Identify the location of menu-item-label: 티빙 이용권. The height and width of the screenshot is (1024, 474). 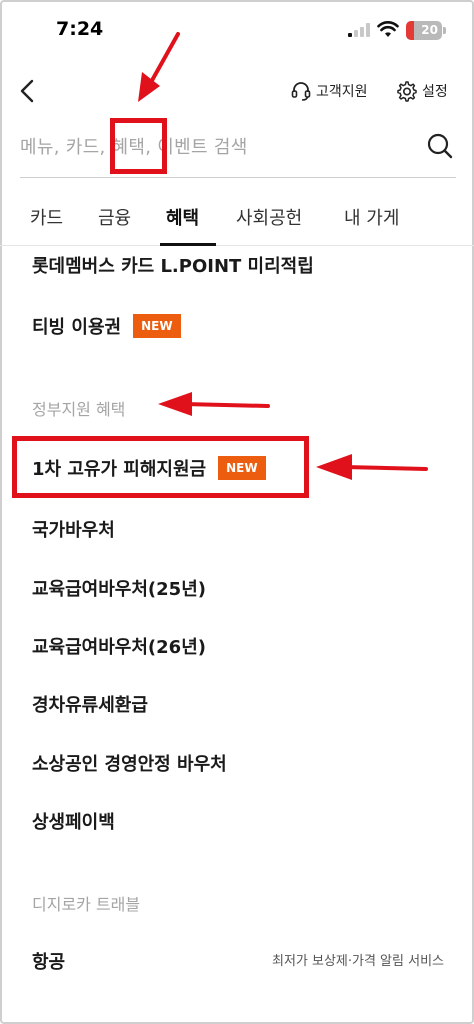
(77, 327).